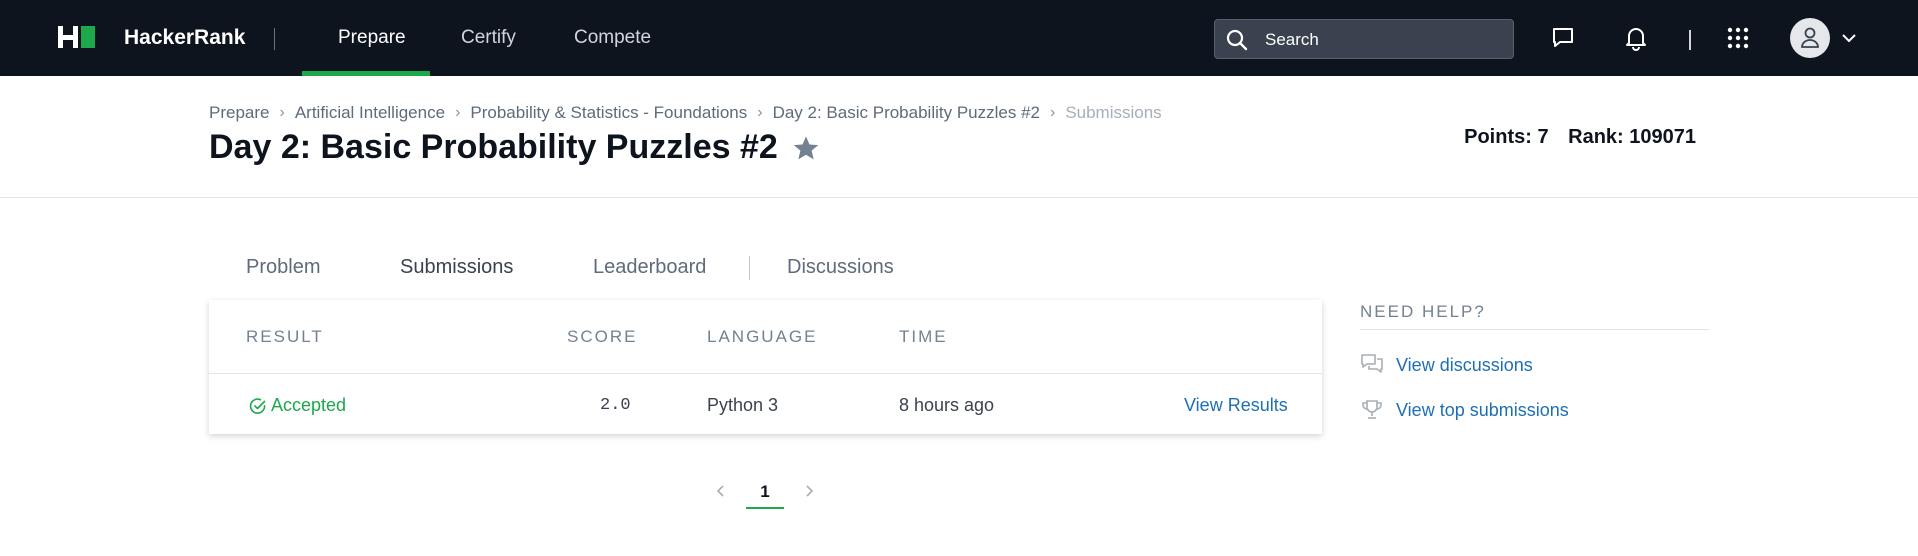 The image size is (1918, 556). Describe the element at coordinates (906, 113) in the screenshot. I see `breadcrumb-item-challenge: Day 2: Basic Probability Puzzles #2` at that location.